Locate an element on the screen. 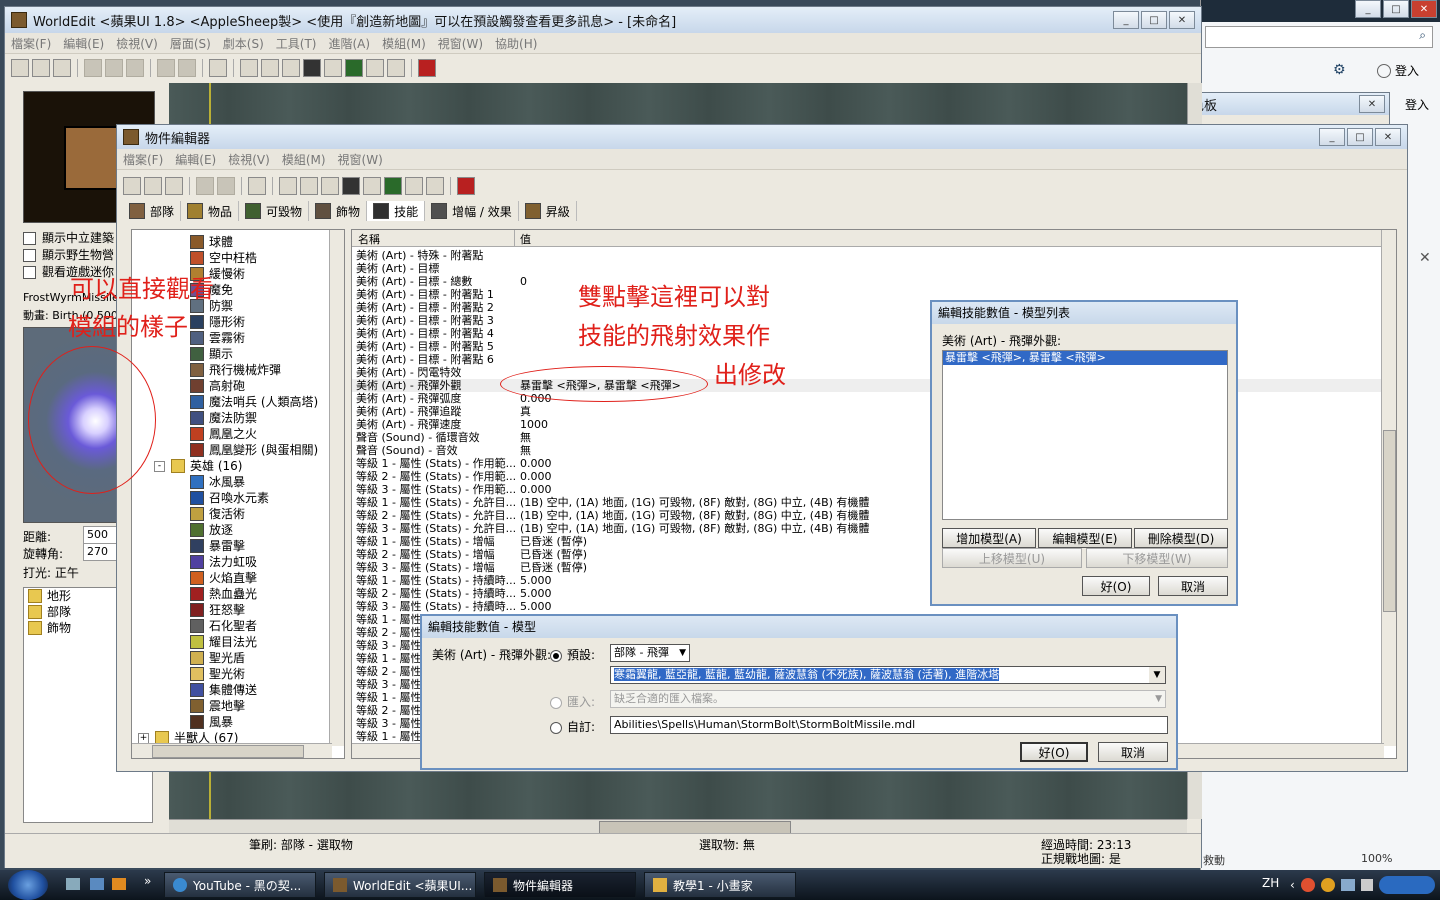 The image size is (1440, 900). test-map-icon is located at coordinates (466, 186).